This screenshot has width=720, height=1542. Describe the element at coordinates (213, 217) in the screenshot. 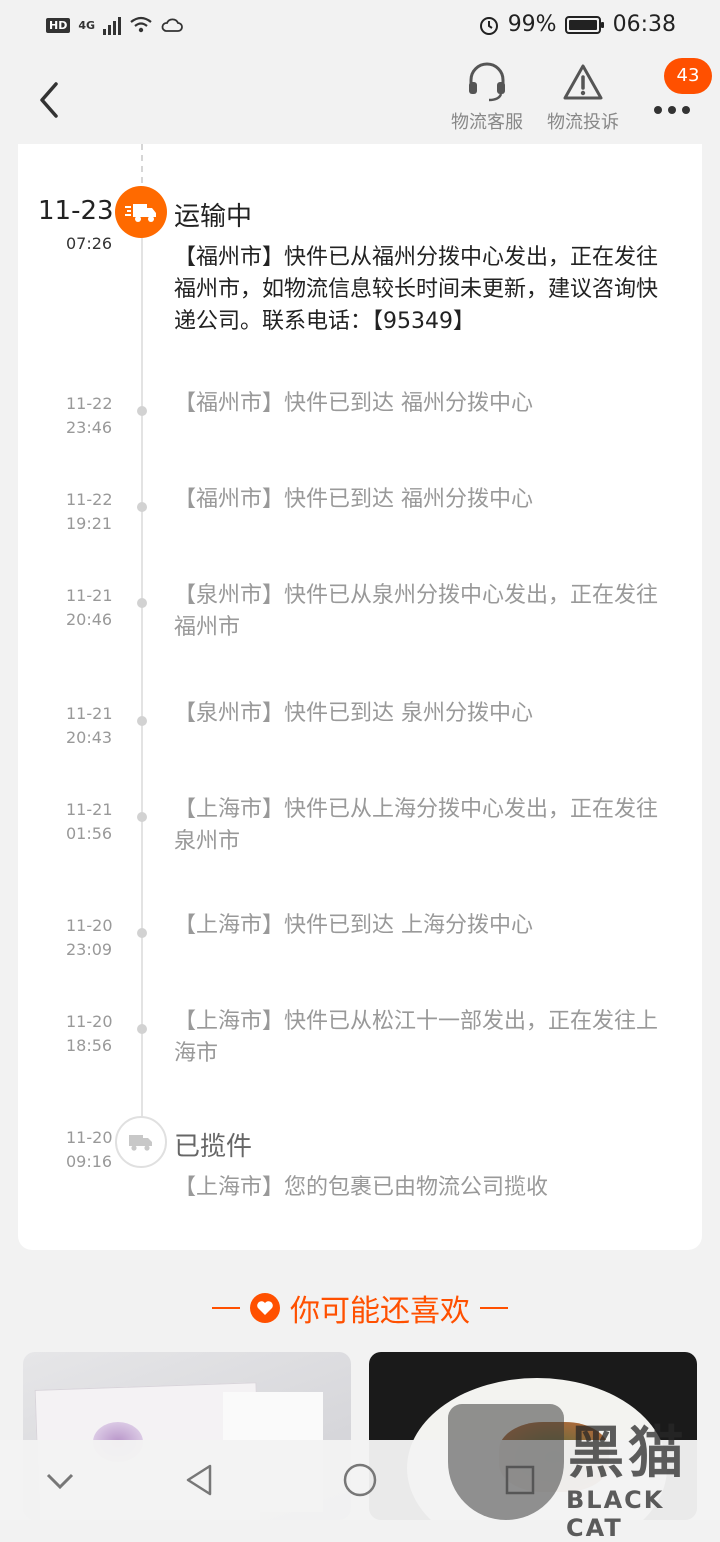

I see `current-status-title: 运输中` at that location.